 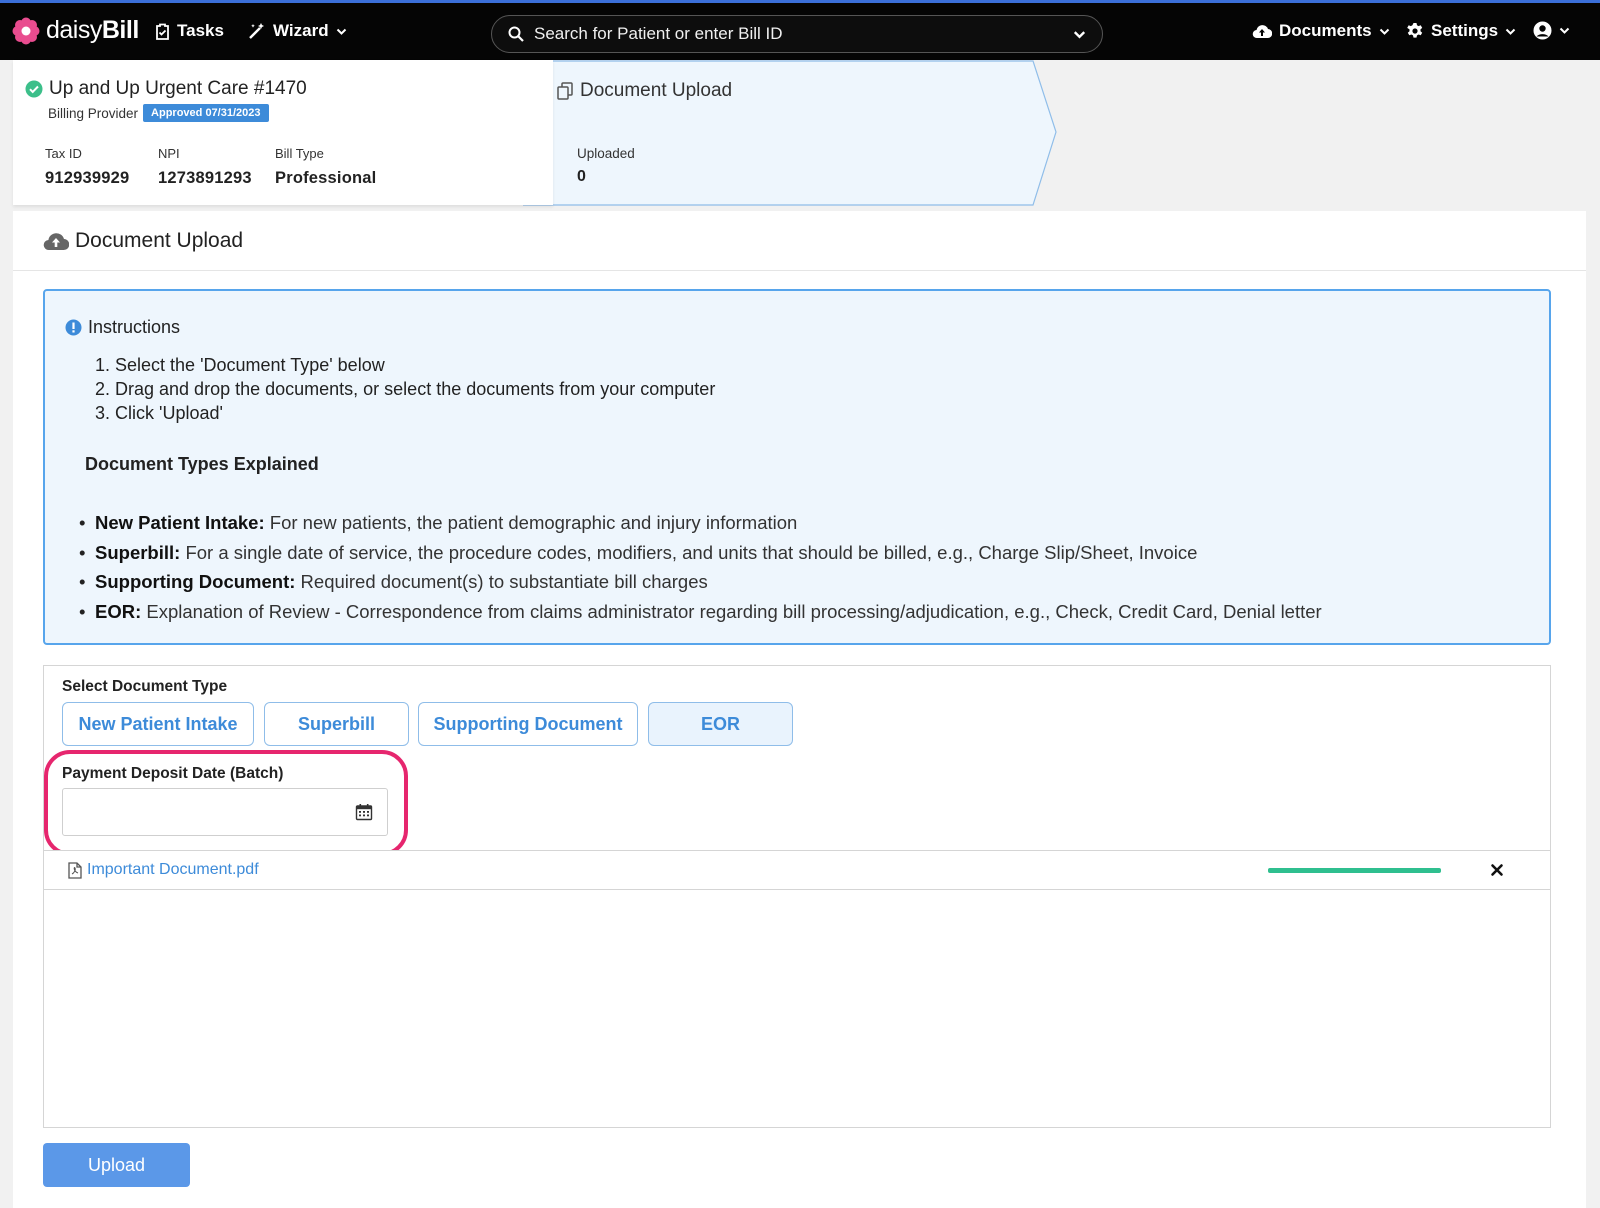 What do you see at coordinates (720, 724) in the screenshot?
I see `doc-type-eor-button: EOR` at bounding box center [720, 724].